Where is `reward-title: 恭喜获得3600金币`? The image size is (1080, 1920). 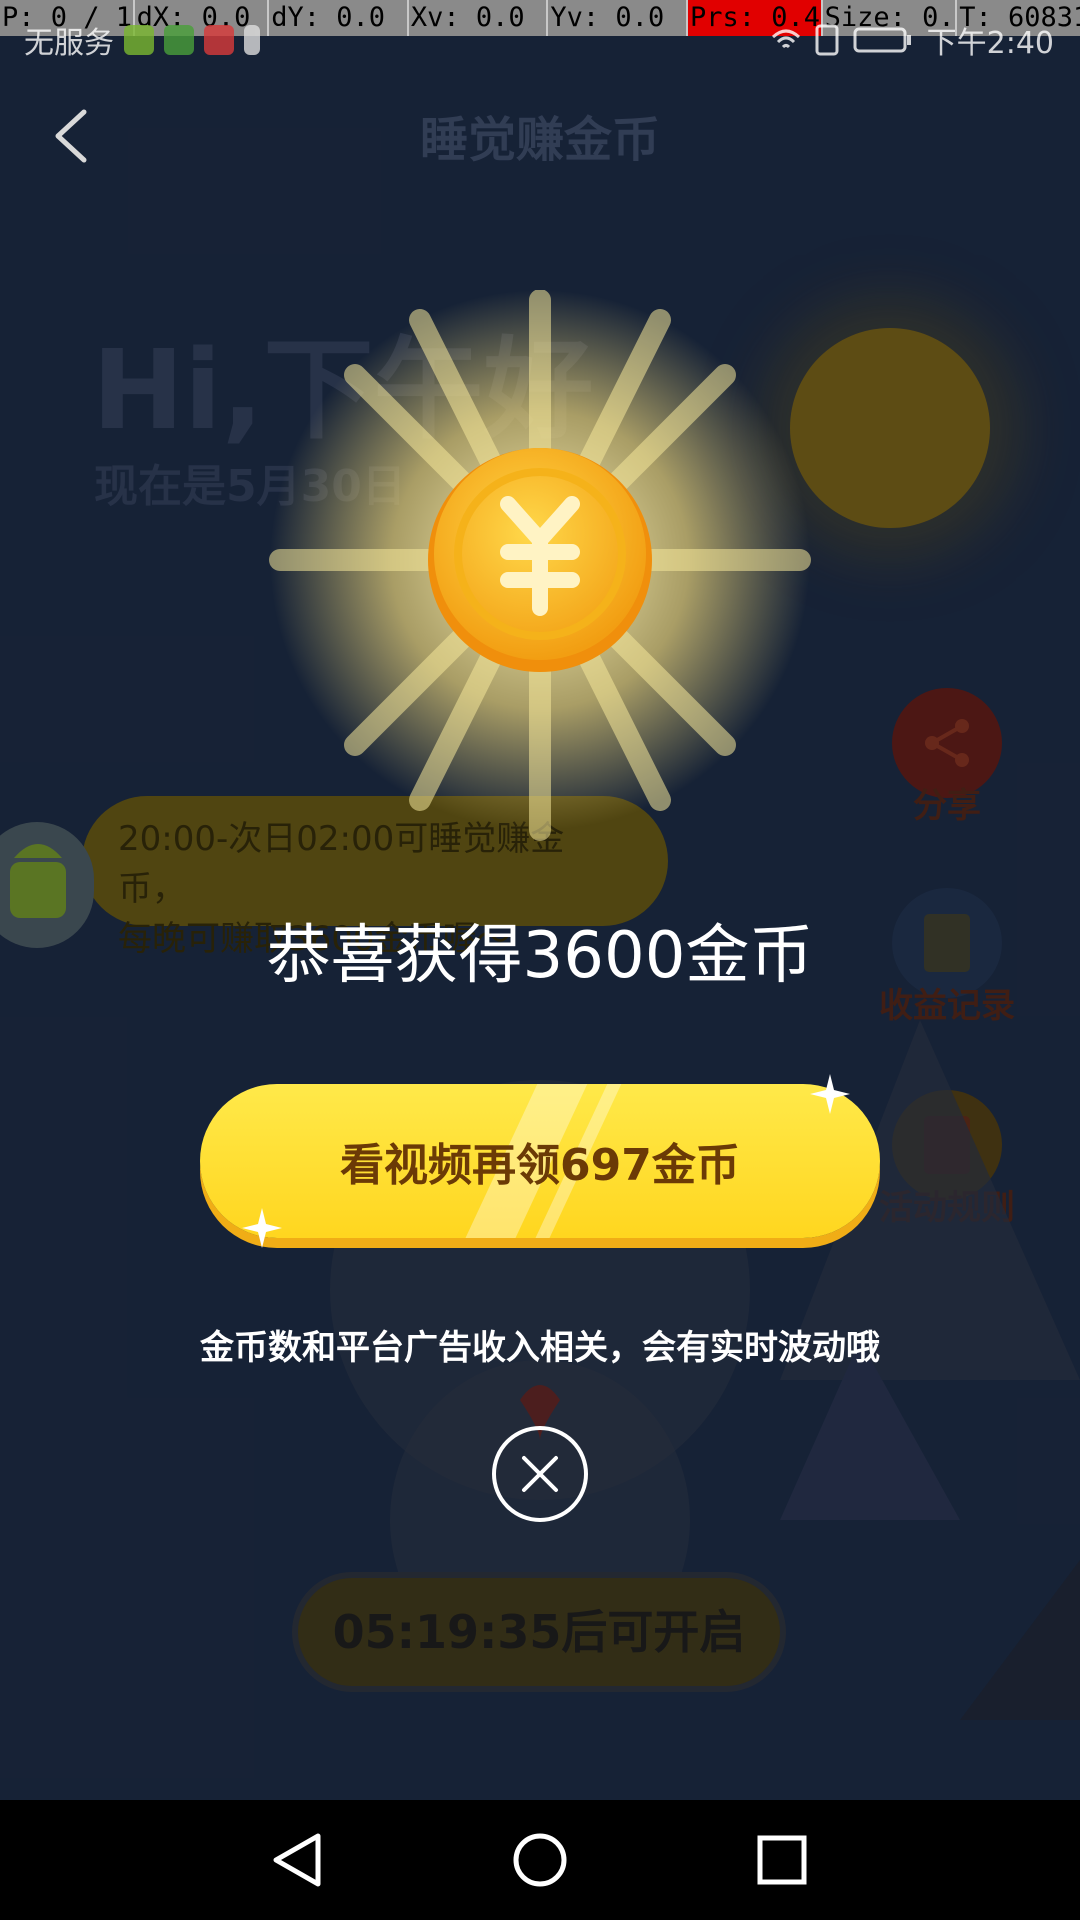 reward-title: 恭喜获得3600金币 is located at coordinates (540, 956).